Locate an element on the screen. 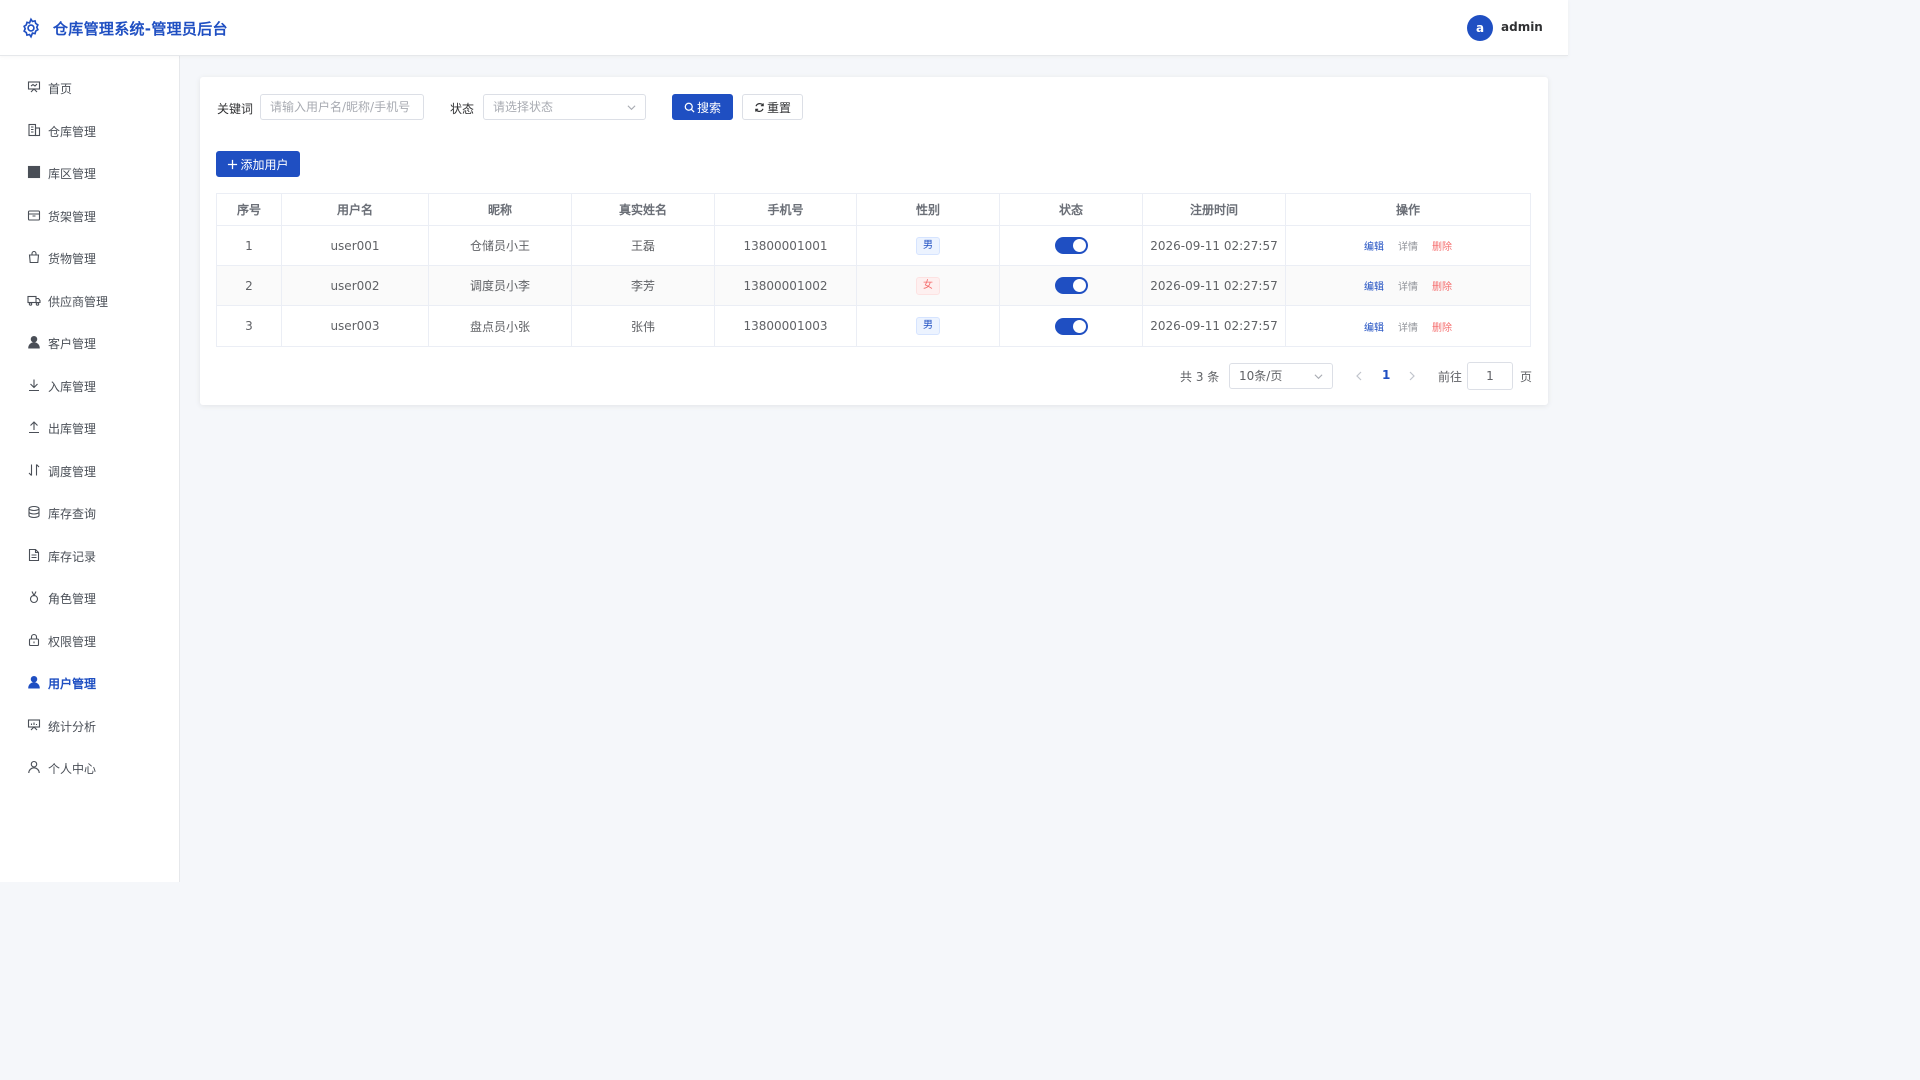  page-number: 1 is located at coordinates (1386, 375).